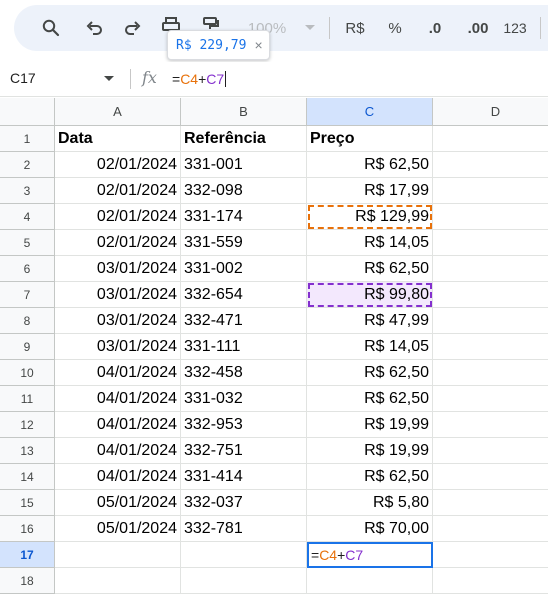  I want to click on cell-a7: 03/01/2024, so click(118, 295).